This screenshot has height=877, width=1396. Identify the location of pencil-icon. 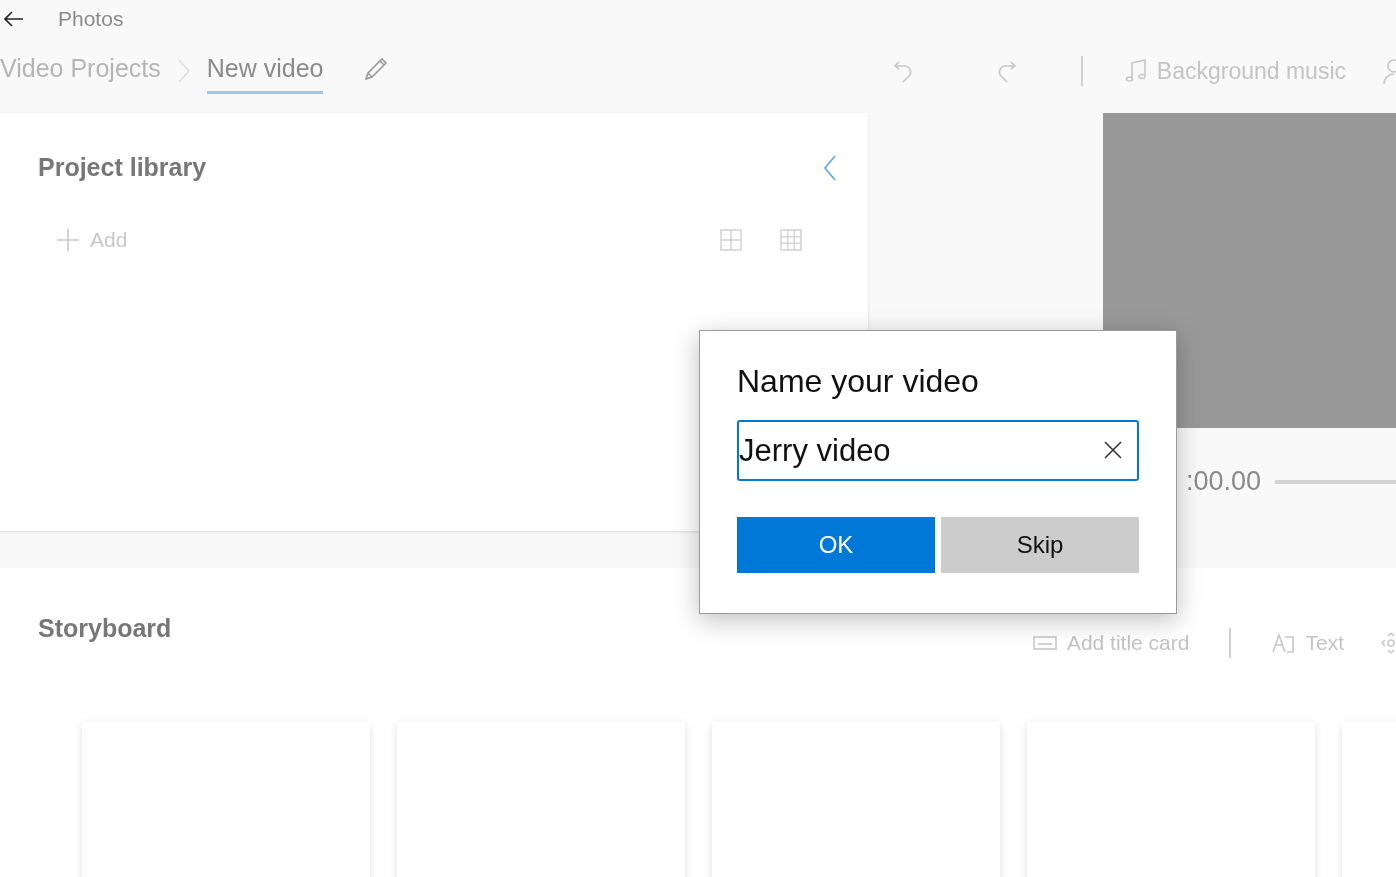
(376, 69).